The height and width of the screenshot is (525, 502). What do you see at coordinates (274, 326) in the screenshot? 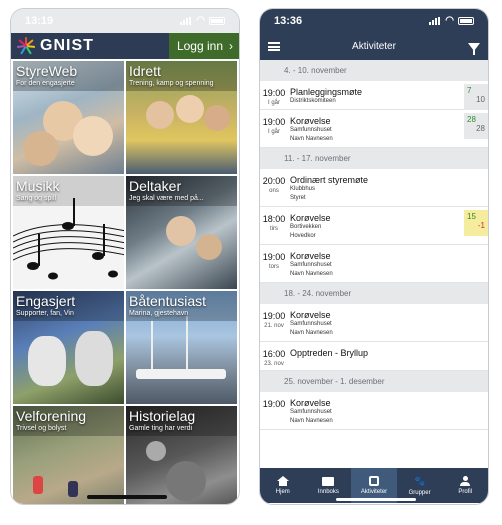
I see `activity-day: 21. nov` at bounding box center [274, 326].